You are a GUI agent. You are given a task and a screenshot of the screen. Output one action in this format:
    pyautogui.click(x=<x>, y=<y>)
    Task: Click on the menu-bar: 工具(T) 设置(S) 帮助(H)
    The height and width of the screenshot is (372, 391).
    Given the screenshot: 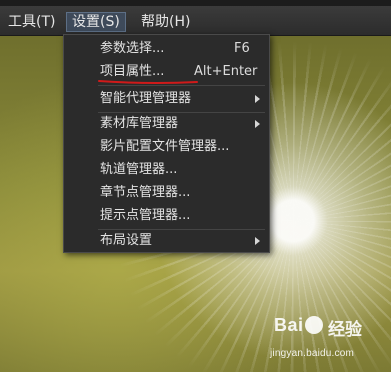 What is the action you would take?
    pyautogui.click(x=195, y=21)
    